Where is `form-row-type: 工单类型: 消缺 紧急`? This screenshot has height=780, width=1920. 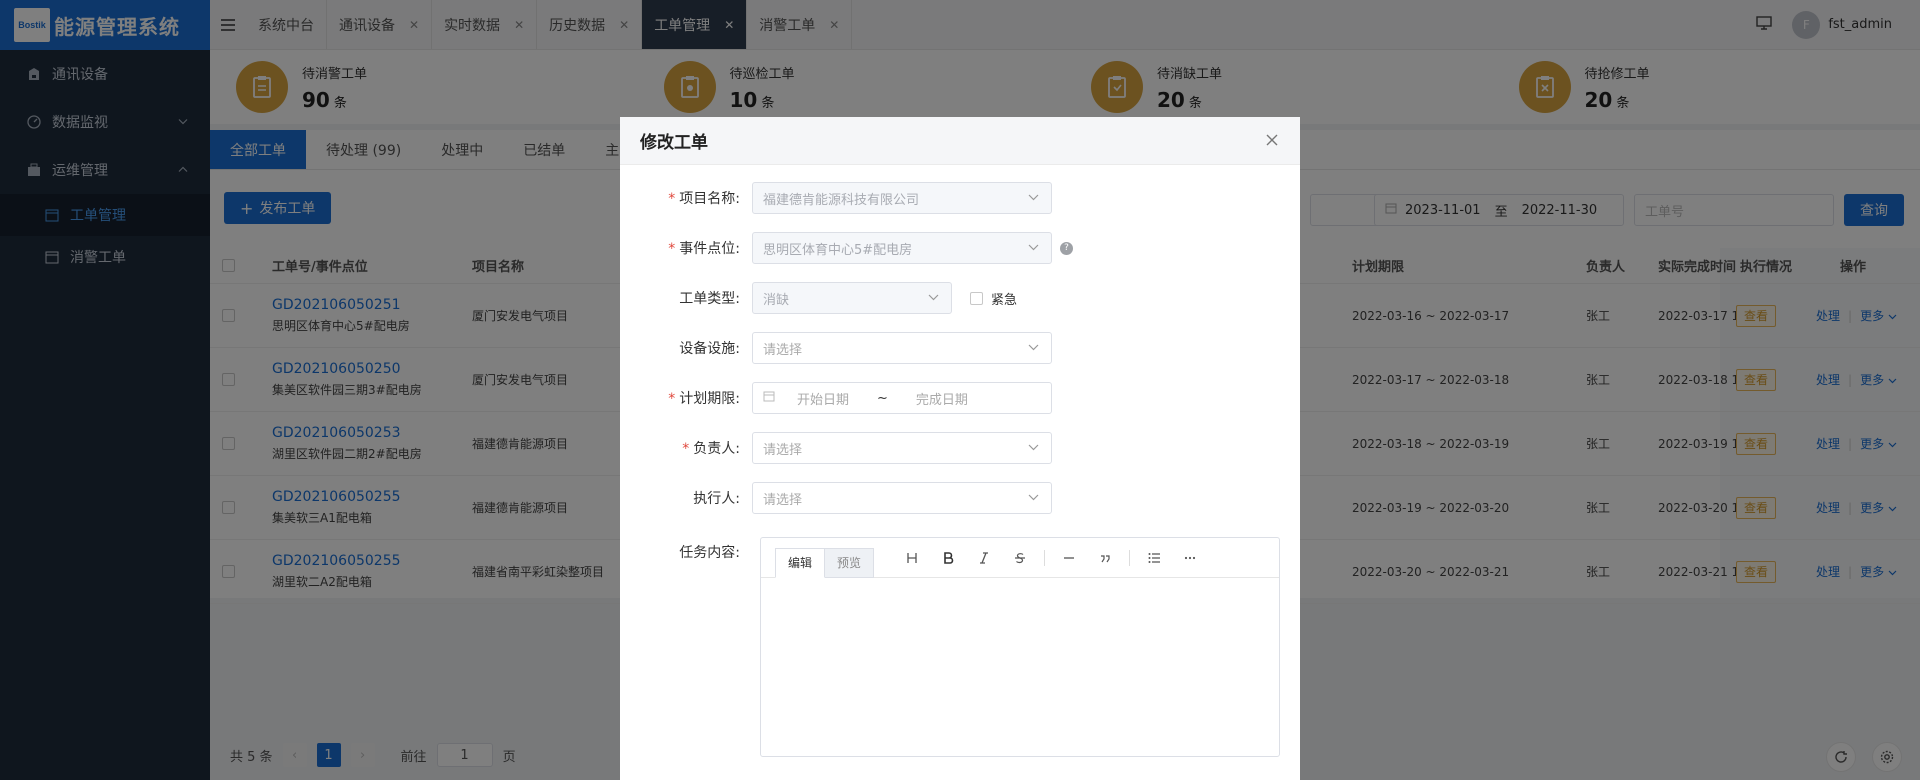 form-row-type: 工单类型: 消缺 紧急 is located at coordinates (960, 298).